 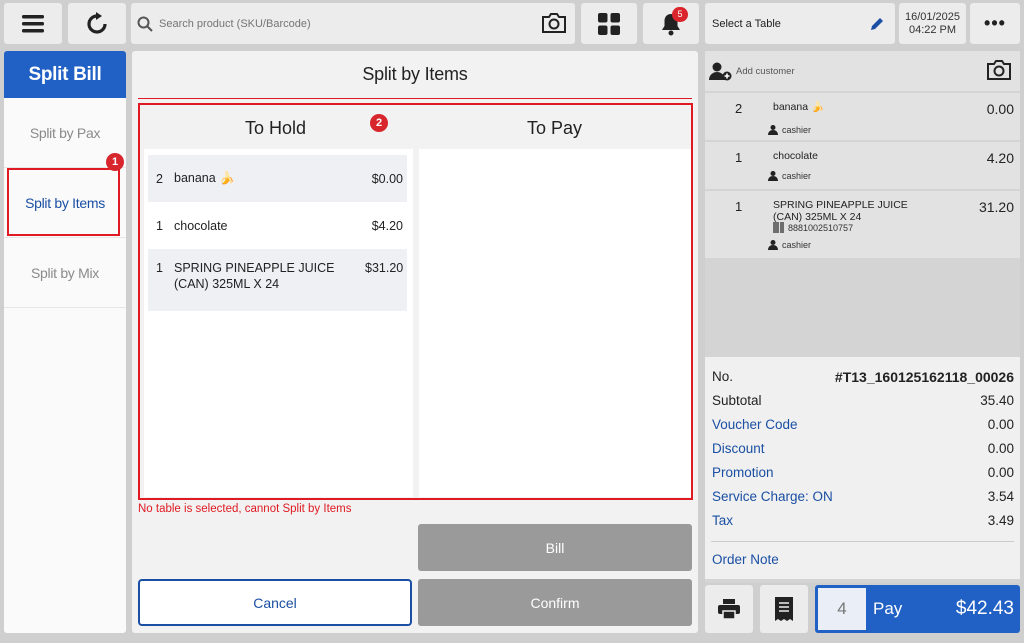 What do you see at coordinates (277, 225) in the screenshot?
I see `list-item: 1 chocolate $4.20` at bounding box center [277, 225].